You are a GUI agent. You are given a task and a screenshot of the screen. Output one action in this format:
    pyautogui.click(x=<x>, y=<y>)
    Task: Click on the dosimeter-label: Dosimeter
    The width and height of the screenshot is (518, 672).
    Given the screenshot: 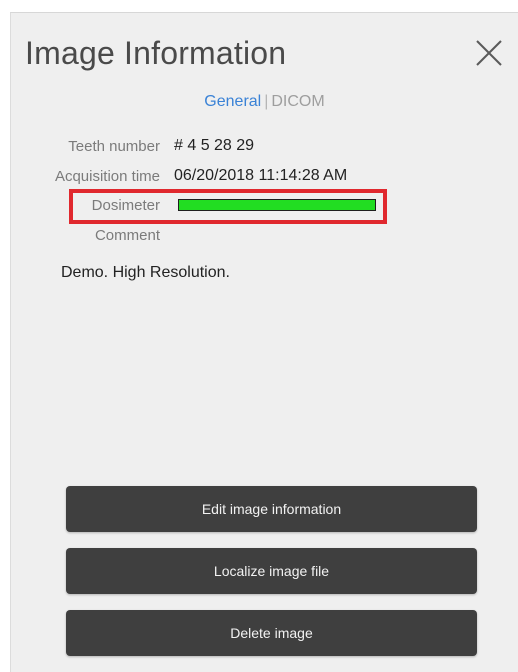 What is the action you would take?
    pyautogui.click(x=125, y=205)
    